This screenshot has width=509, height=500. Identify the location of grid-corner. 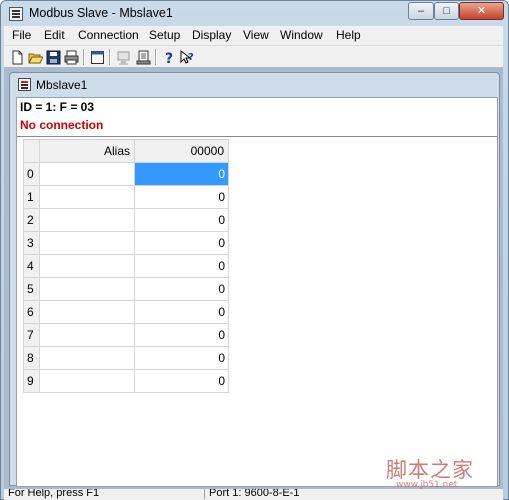
(31, 151).